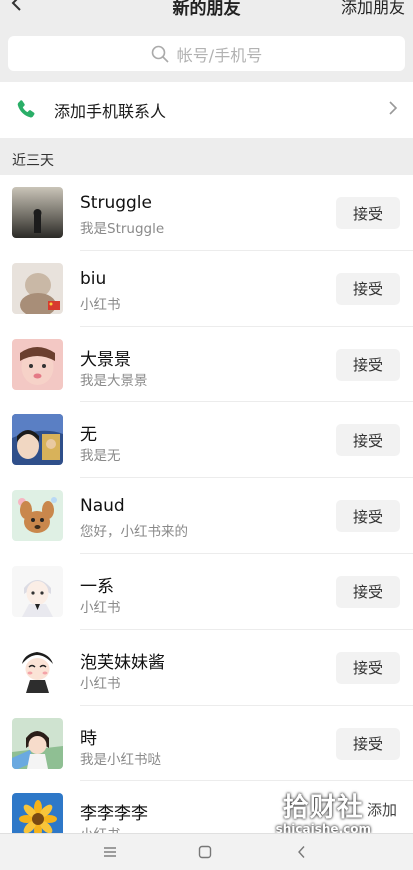  I want to click on friend-request-item: 无 我是无 接受, so click(206, 440).